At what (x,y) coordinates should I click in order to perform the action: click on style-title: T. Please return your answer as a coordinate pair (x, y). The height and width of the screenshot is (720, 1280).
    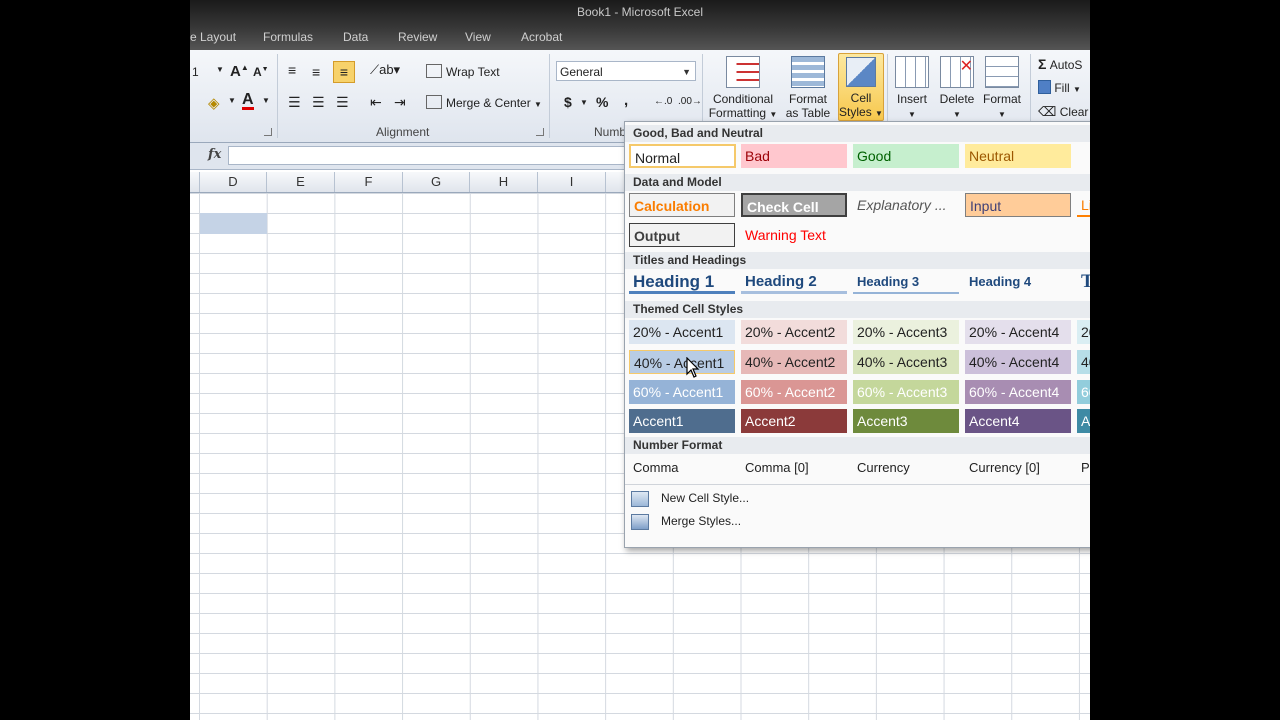
    Looking at the image, I should click on (1083, 282).